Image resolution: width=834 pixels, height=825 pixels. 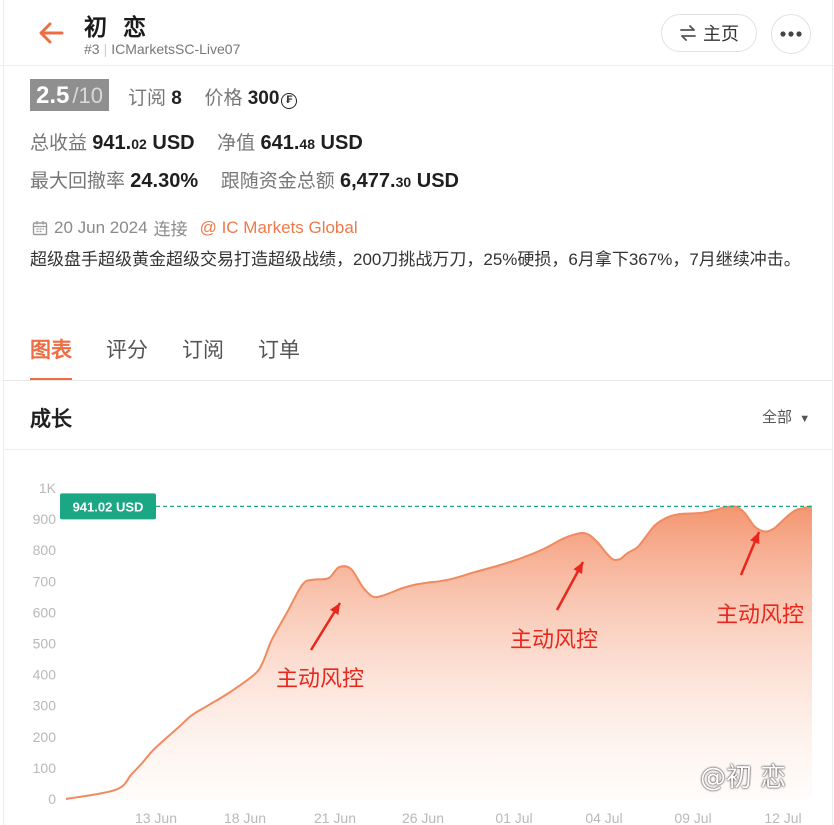 I want to click on price-label: 价格, so click(x=223, y=98).